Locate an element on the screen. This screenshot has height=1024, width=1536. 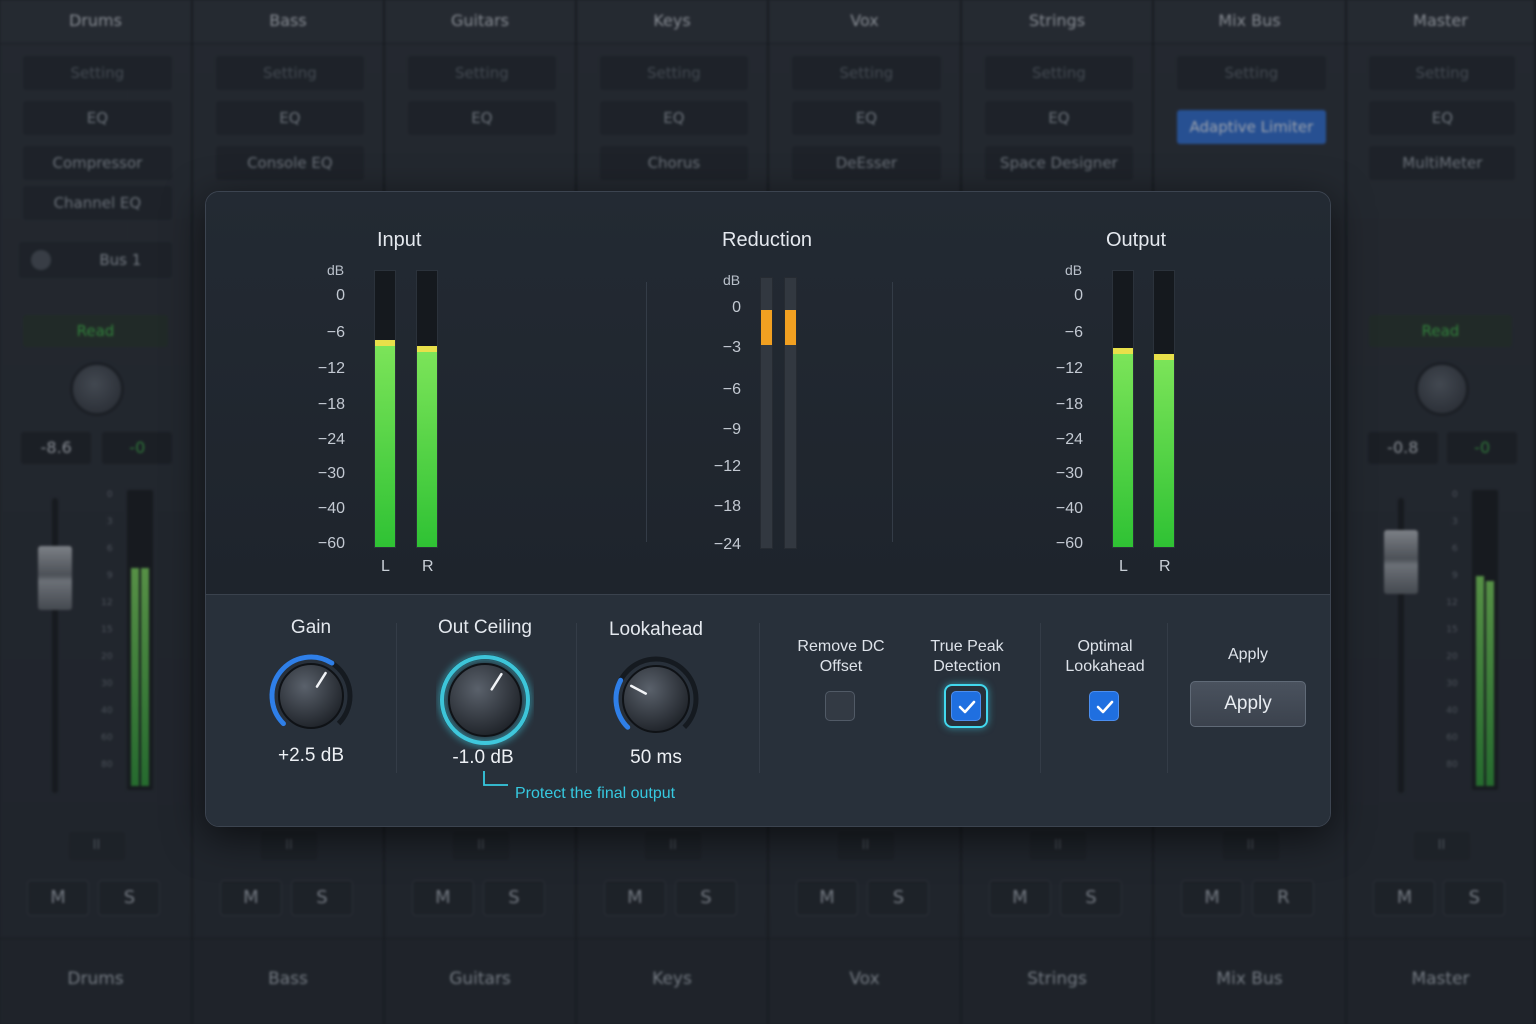
plugin-slot: Adaptive Limiter is located at coordinates (1251, 127).